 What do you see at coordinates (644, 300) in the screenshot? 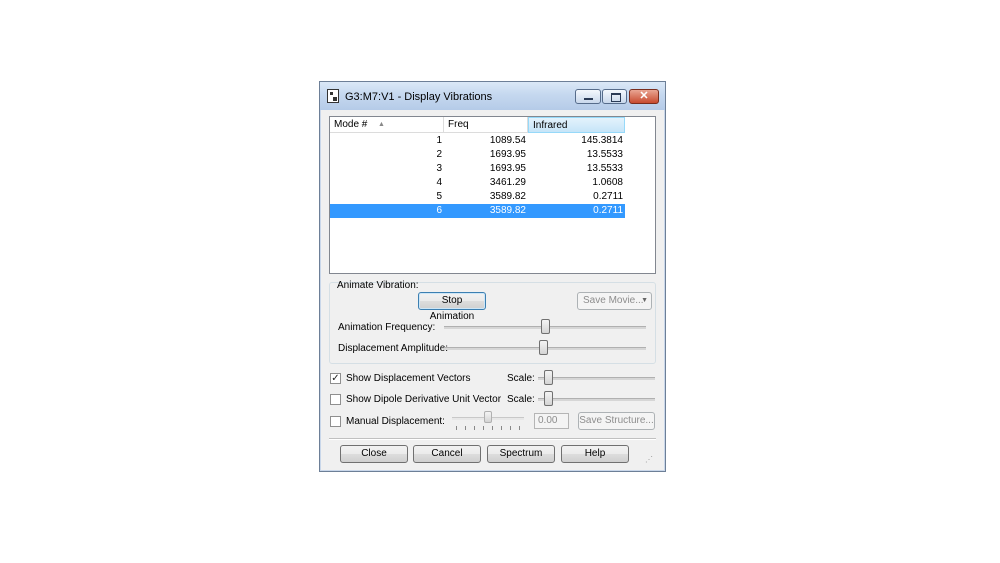
I see `chevron-down-icon: ▼` at bounding box center [644, 300].